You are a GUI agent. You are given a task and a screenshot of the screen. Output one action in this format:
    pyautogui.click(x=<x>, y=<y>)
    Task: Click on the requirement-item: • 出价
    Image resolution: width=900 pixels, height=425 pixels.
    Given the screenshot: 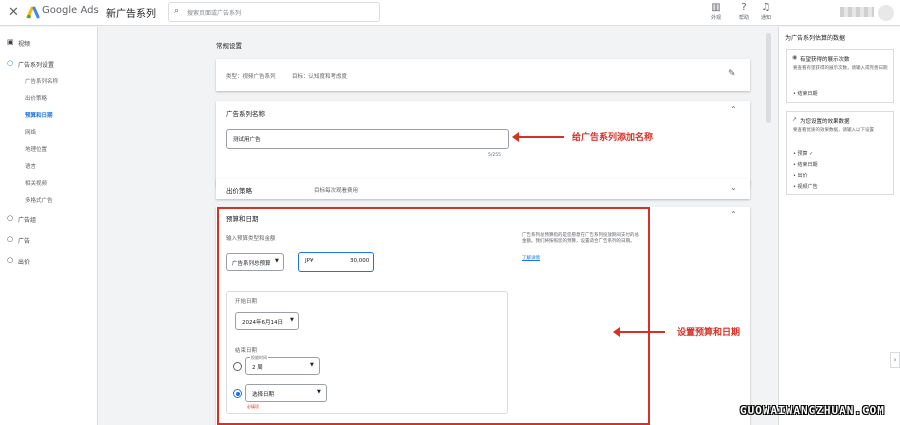 What is the action you would take?
    pyautogui.click(x=800, y=176)
    